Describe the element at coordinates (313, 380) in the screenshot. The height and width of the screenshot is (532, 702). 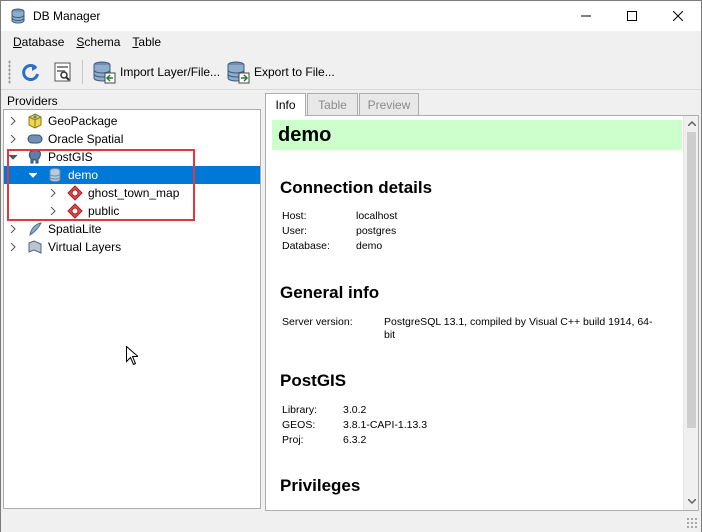
I see `postgis-heading: PostGIS` at that location.